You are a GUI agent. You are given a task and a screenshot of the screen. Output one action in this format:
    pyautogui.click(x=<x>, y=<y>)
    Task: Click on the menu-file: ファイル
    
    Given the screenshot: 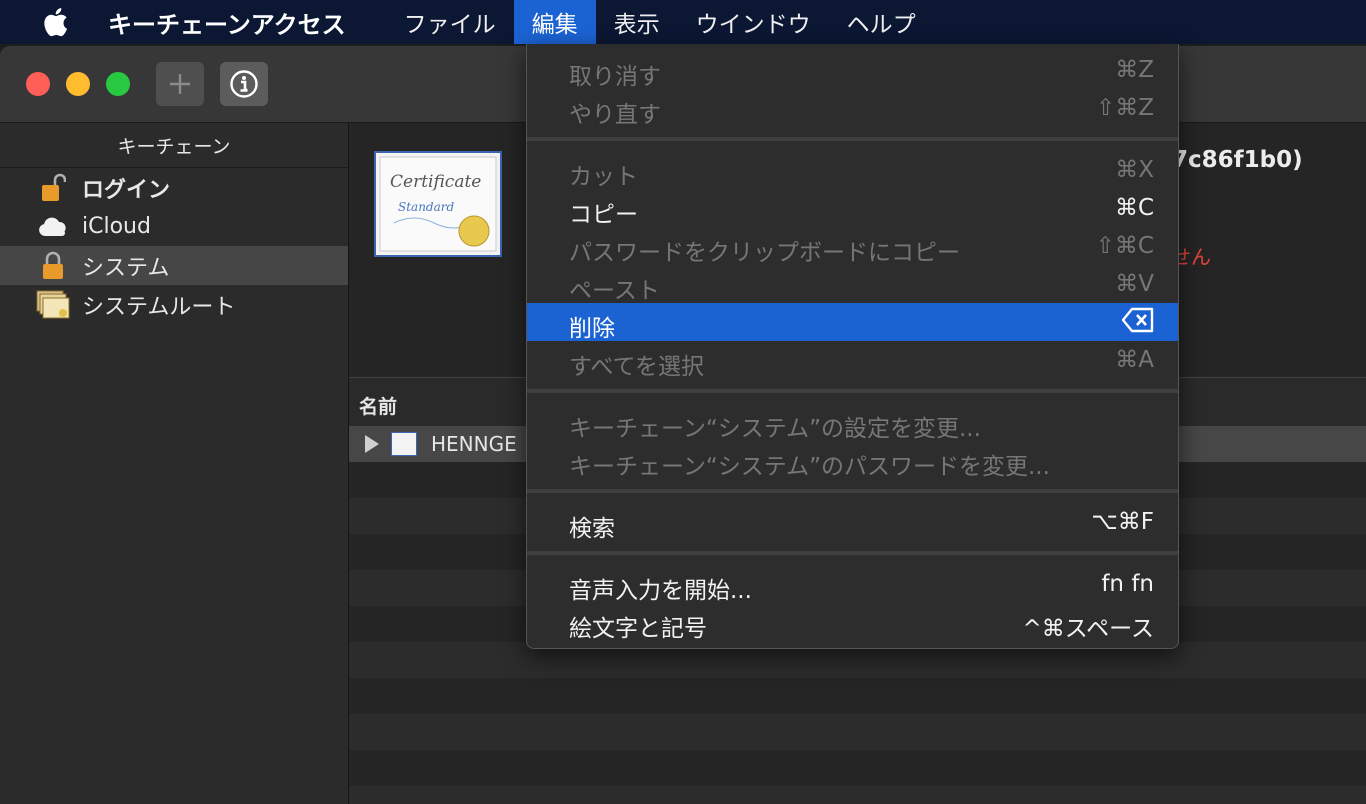 What is the action you would take?
    pyautogui.click(x=450, y=22)
    